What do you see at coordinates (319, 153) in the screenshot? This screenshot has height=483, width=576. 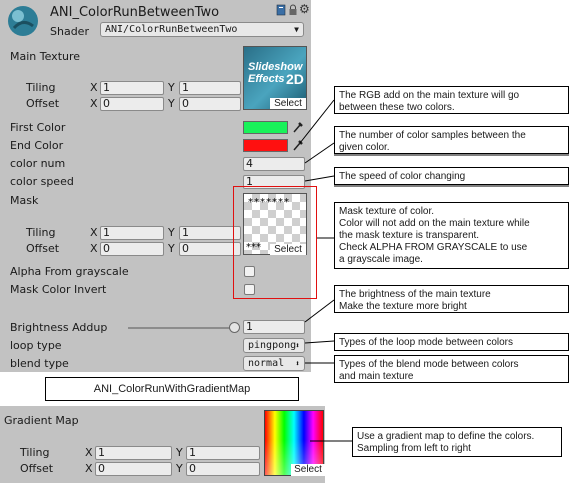 I see `connector-color-num` at bounding box center [319, 153].